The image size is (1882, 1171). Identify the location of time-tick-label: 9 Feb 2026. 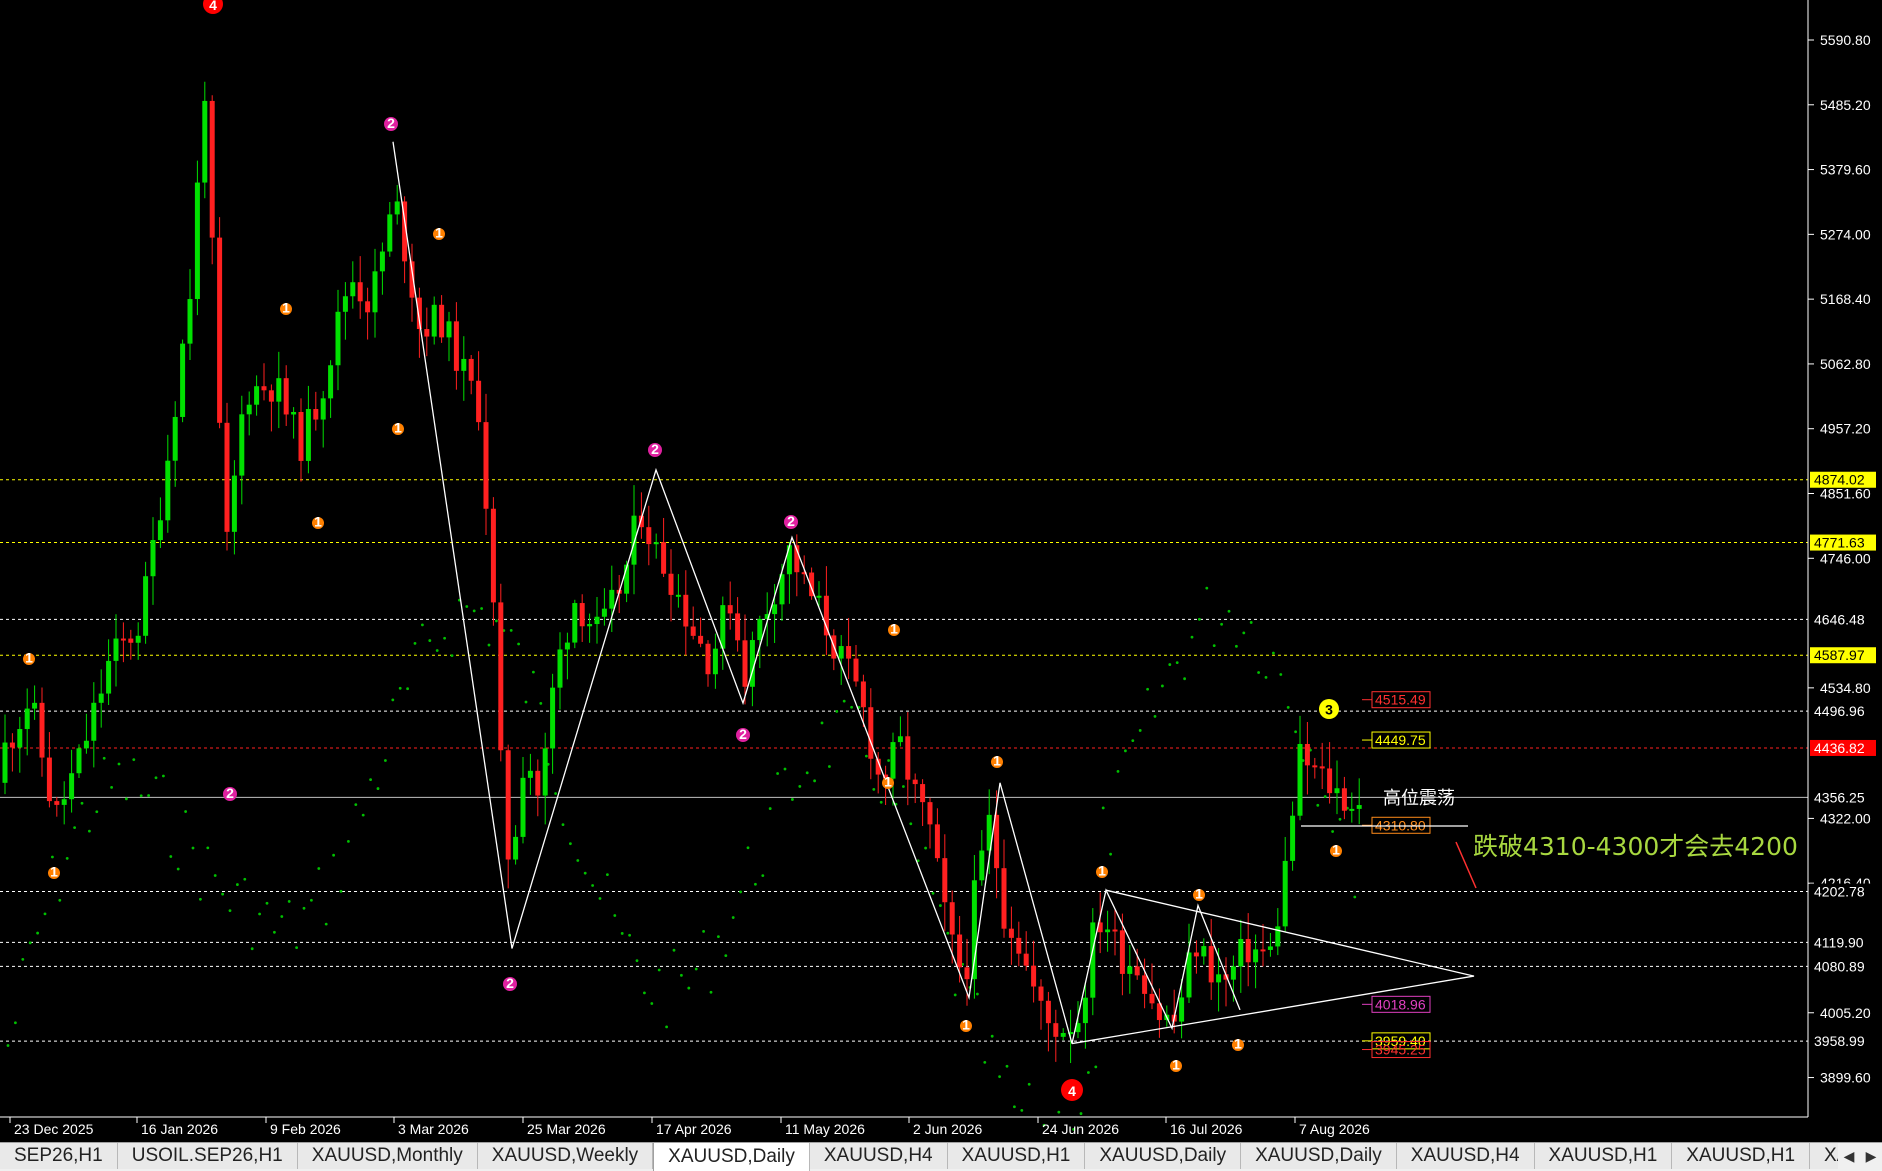
(305, 1129).